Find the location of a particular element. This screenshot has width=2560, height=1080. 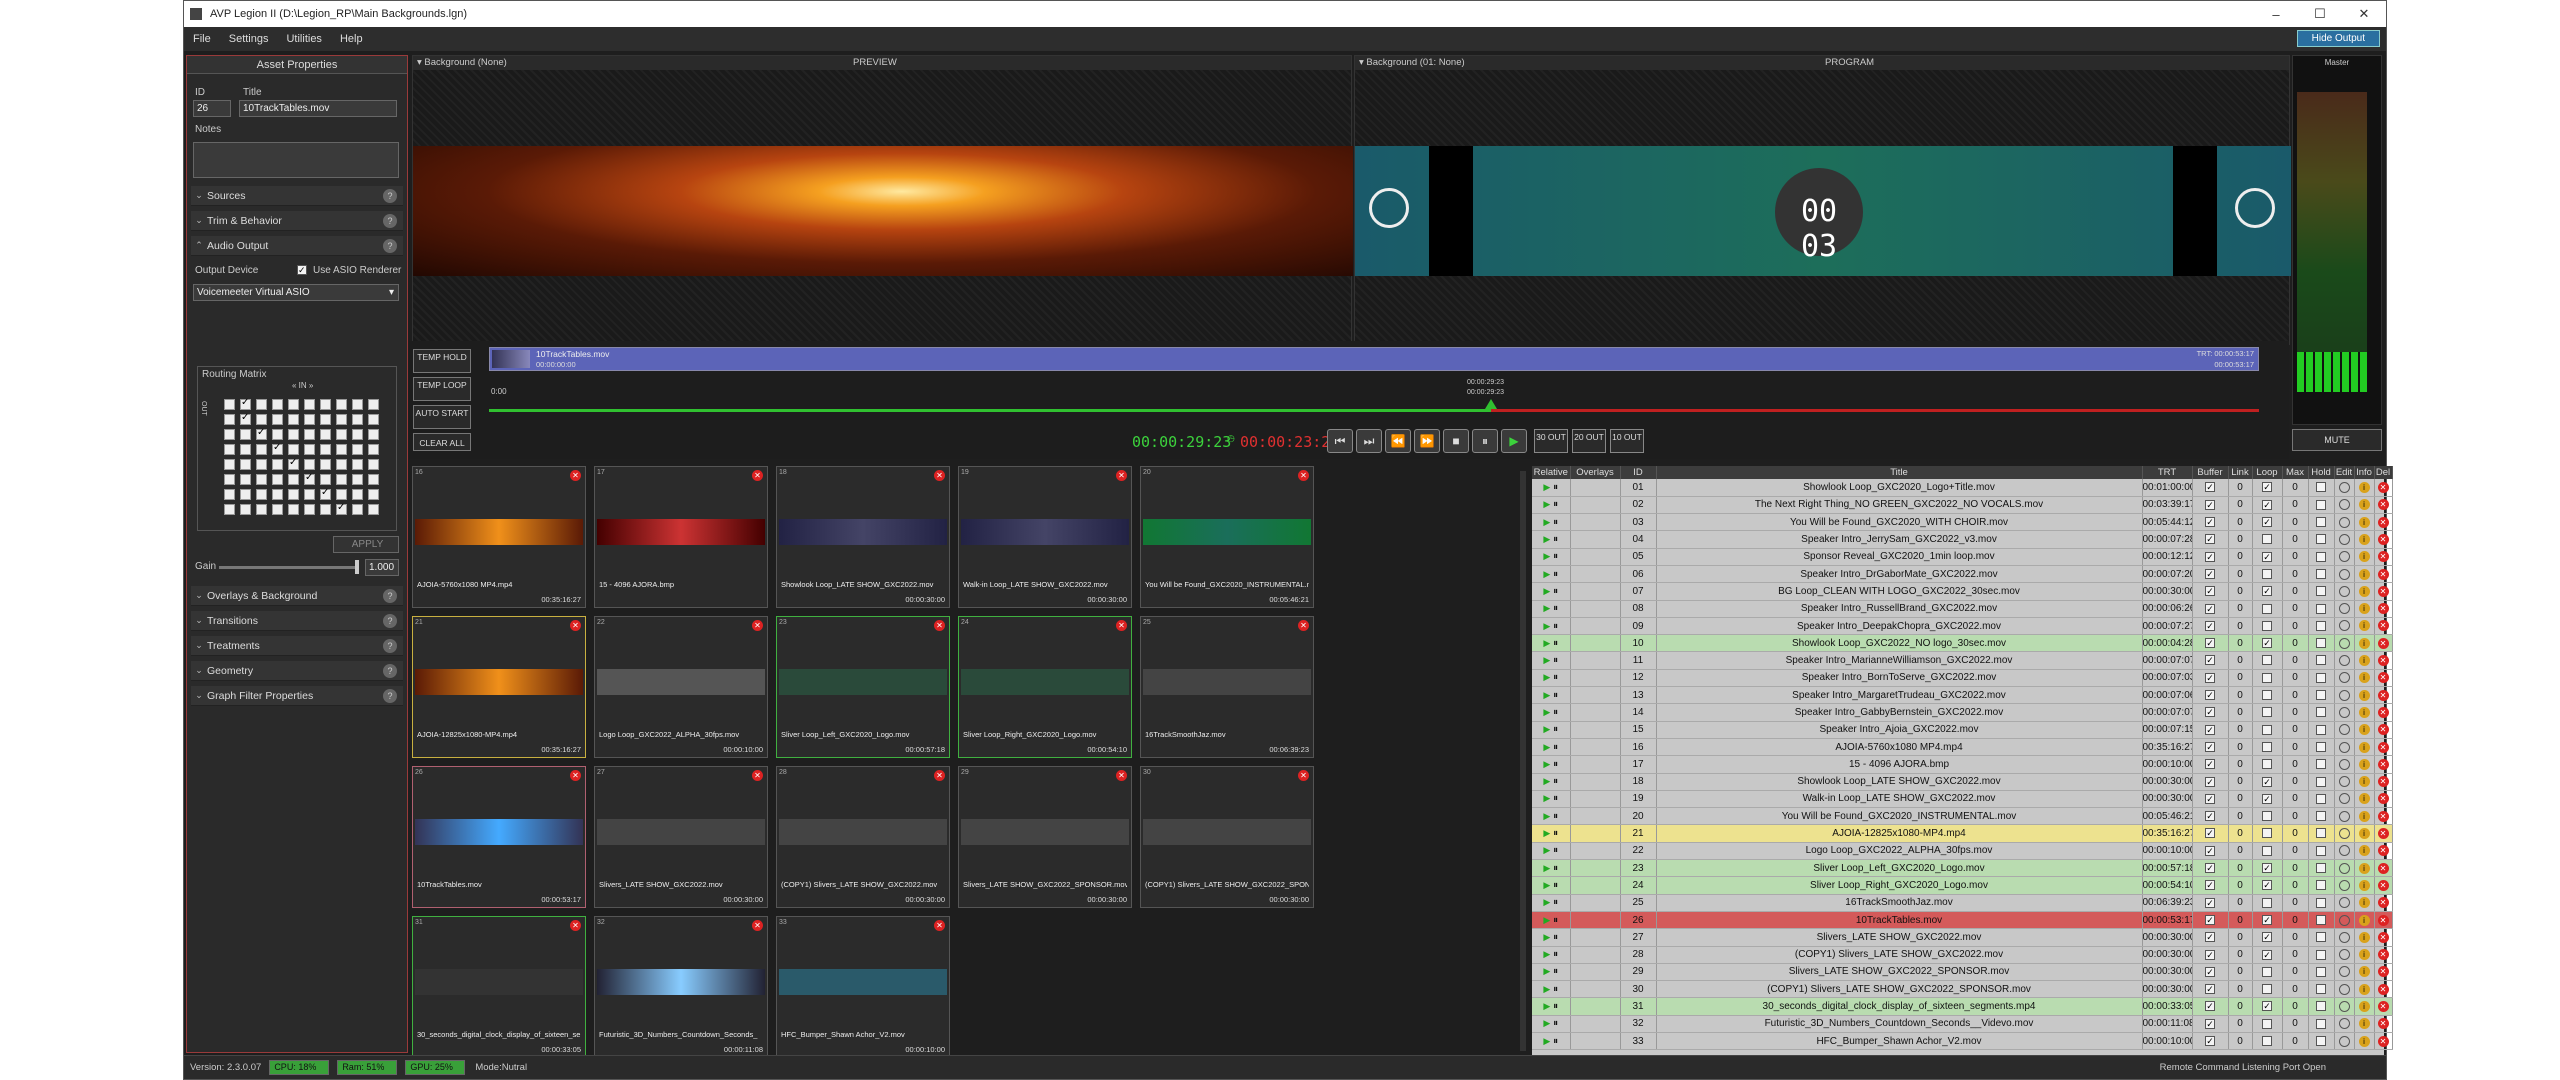

maximize-button: ☐ is located at coordinates (2320, 14).